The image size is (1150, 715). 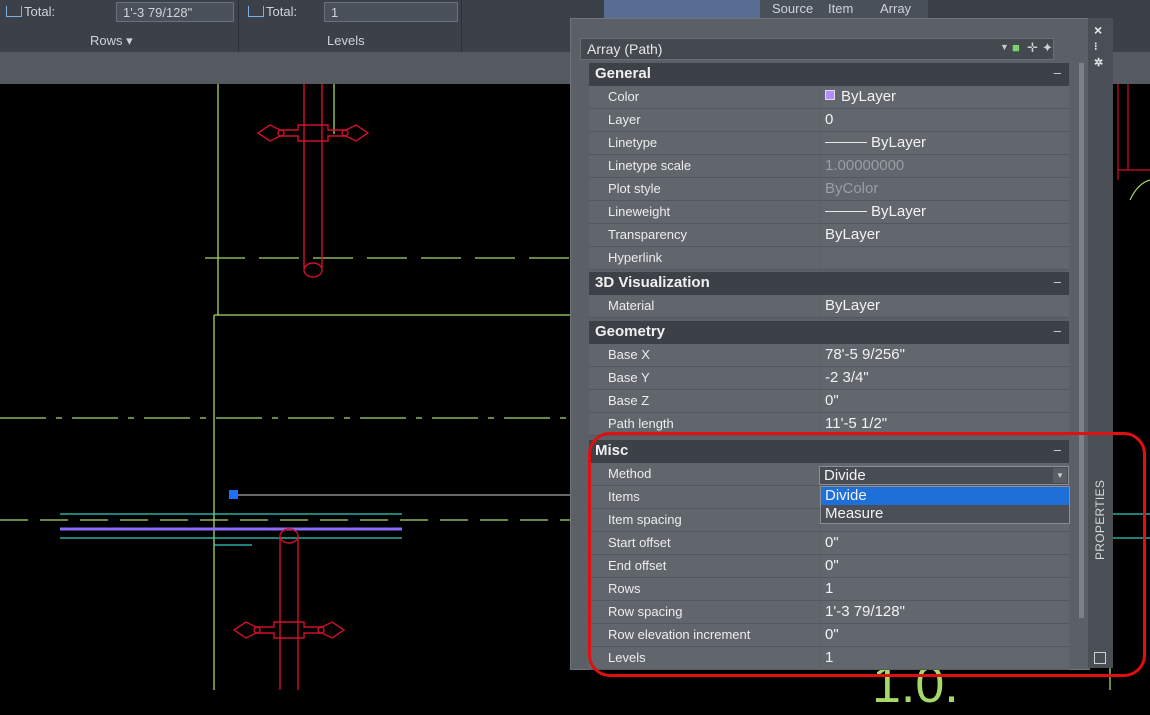 What do you see at coordinates (830, 95) in the screenshot?
I see `color-swatch` at bounding box center [830, 95].